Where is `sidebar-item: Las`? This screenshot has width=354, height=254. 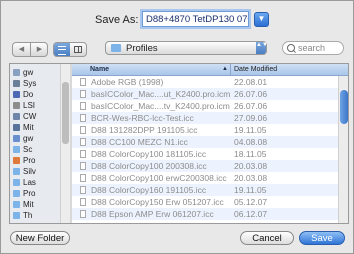 sidebar-item: Las is located at coordinates (36, 182).